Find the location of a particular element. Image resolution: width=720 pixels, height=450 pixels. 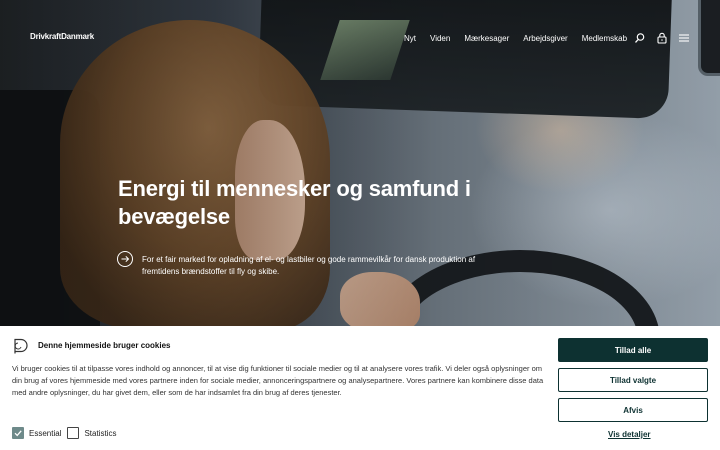

nav-item-nyt: Nyt is located at coordinates (410, 38).